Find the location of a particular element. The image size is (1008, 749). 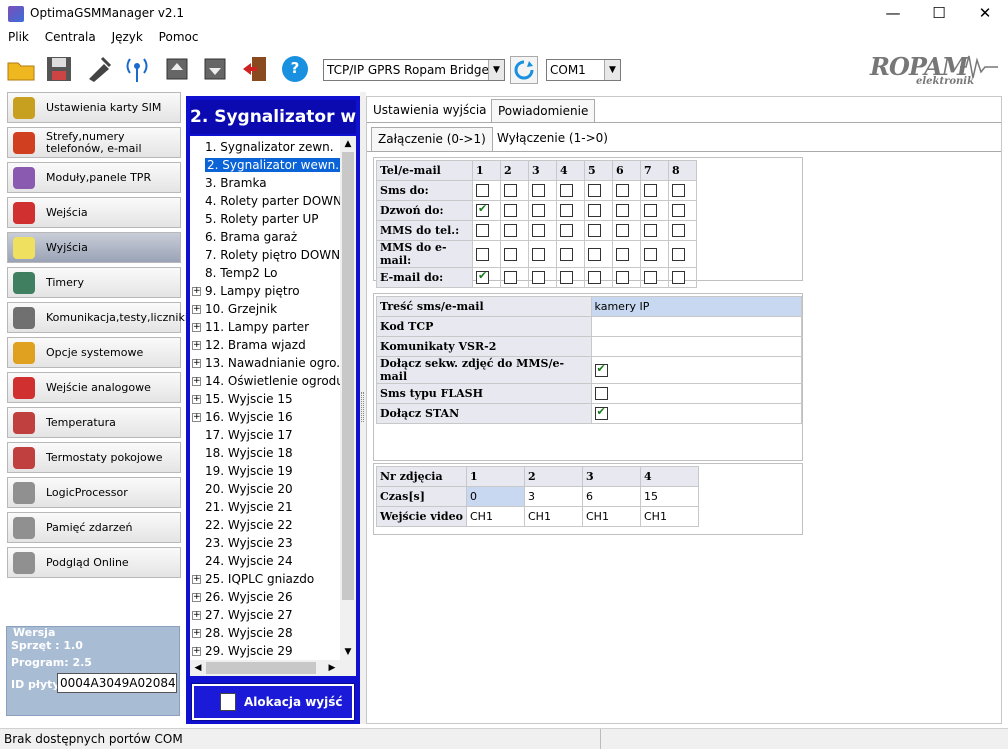

open-folder-icon is located at coordinates (21, 69).